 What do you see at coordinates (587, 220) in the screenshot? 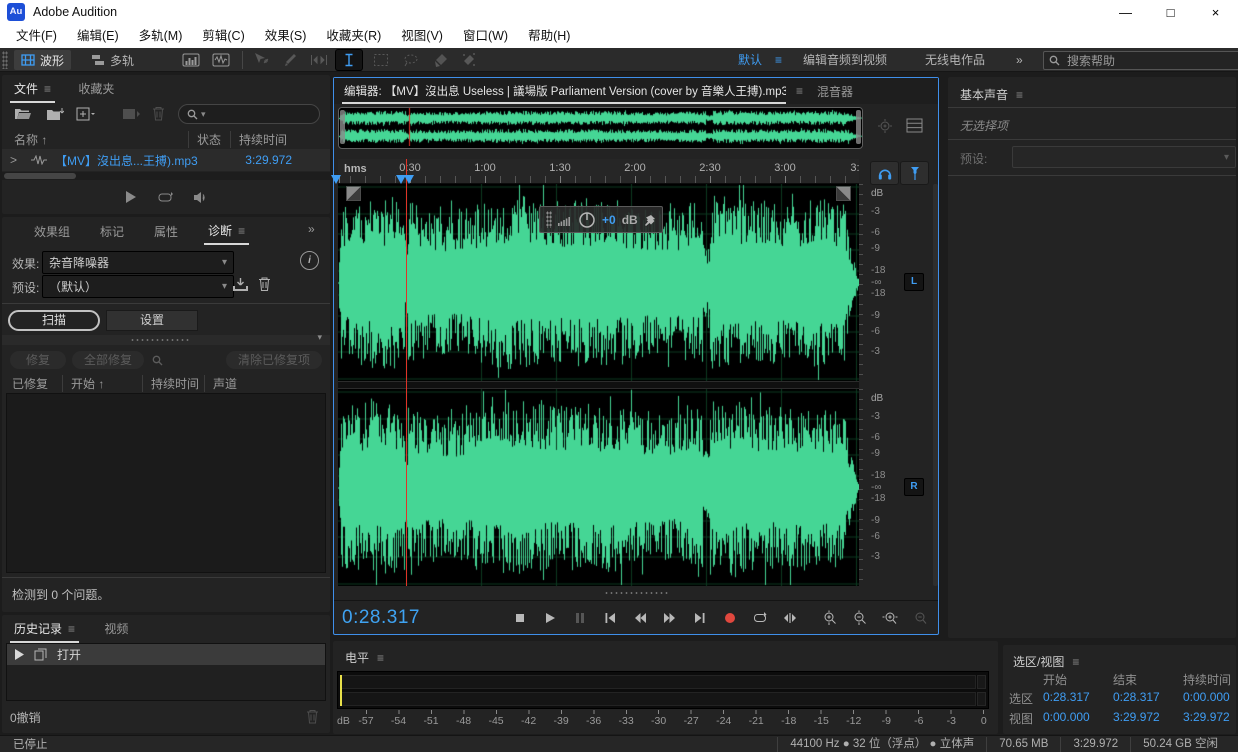
I see `gain-knob` at bounding box center [587, 220].